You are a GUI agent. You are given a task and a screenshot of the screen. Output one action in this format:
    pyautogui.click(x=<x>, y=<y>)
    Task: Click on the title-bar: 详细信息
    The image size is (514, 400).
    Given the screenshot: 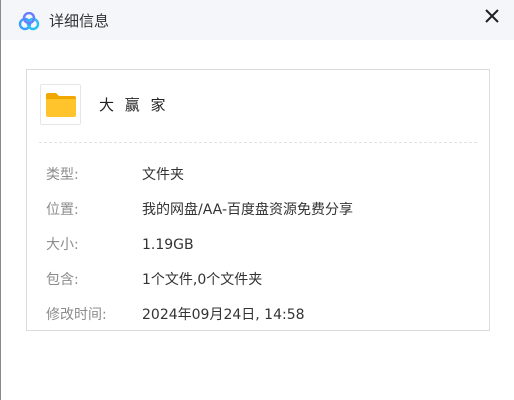 What is the action you would take?
    pyautogui.click(x=257, y=20)
    